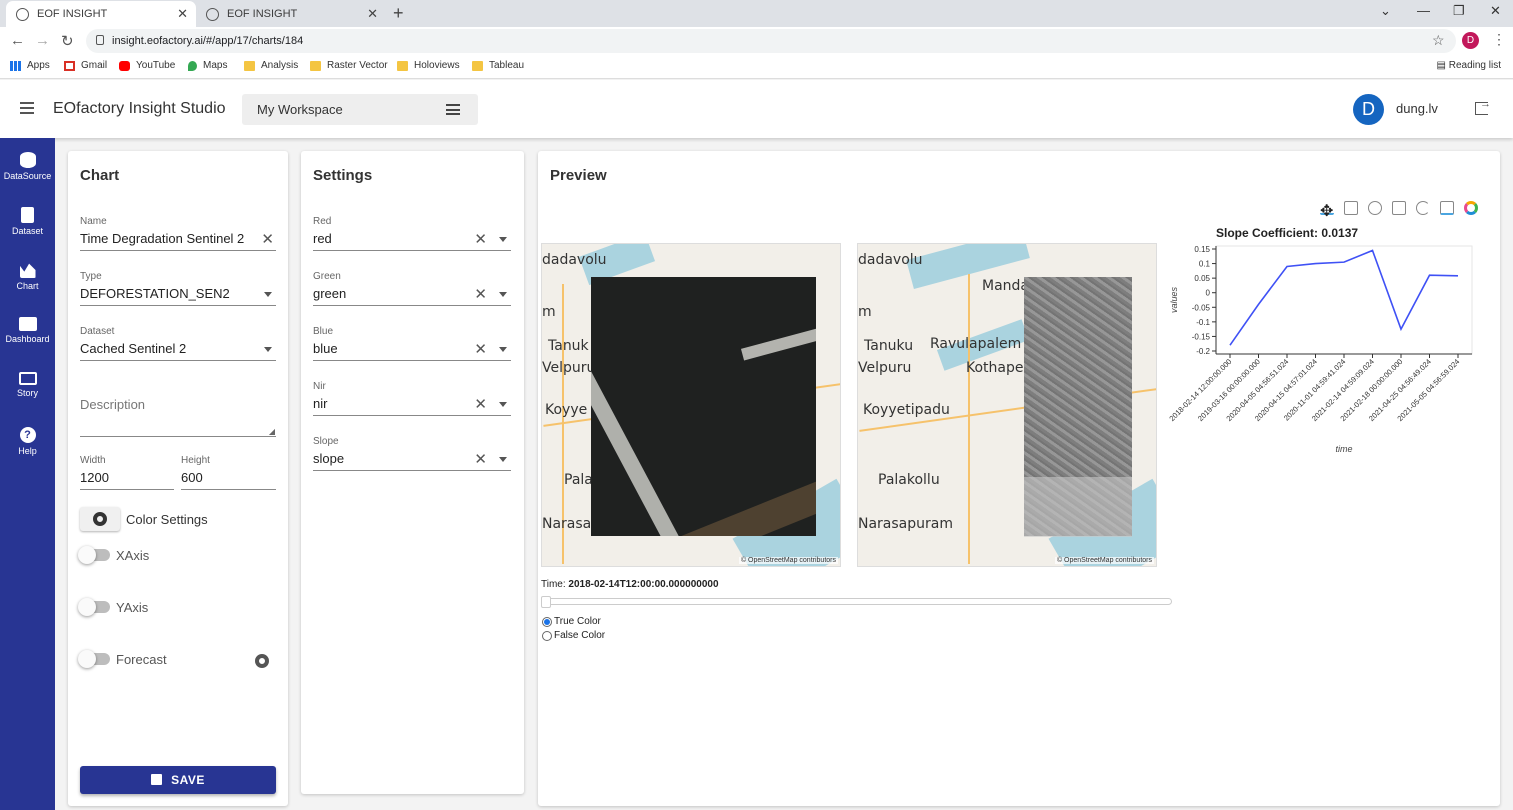 This screenshot has height=810, width=1513. What do you see at coordinates (272, 431) in the screenshot?
I see `resize-handle-icon: ◢` at bounding box center [272, 431].